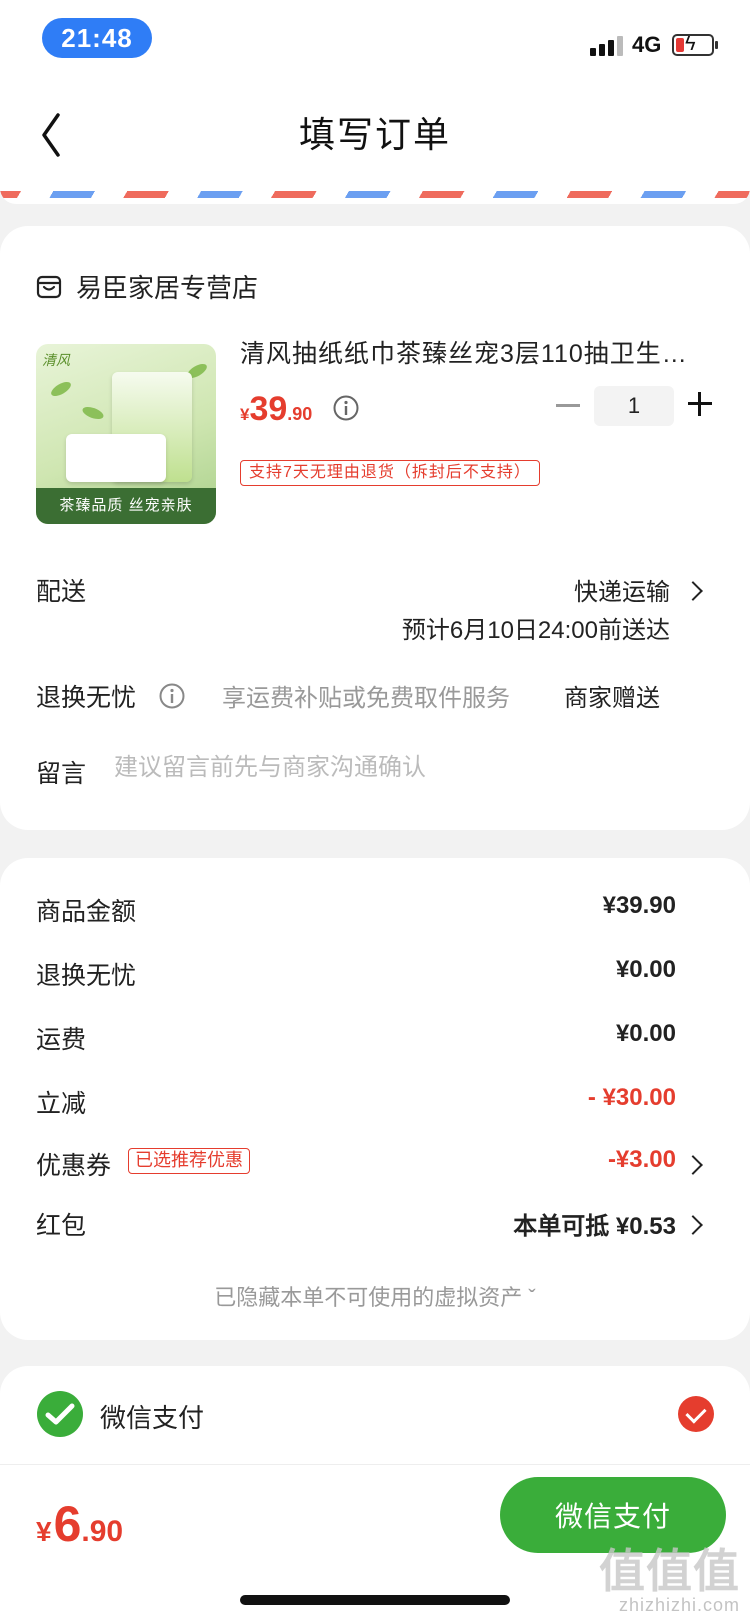  I want to click on checkout-bar: ¥ 6 .90 微信支付 值值值 zhizhizhi.com, so click(375, 1544).